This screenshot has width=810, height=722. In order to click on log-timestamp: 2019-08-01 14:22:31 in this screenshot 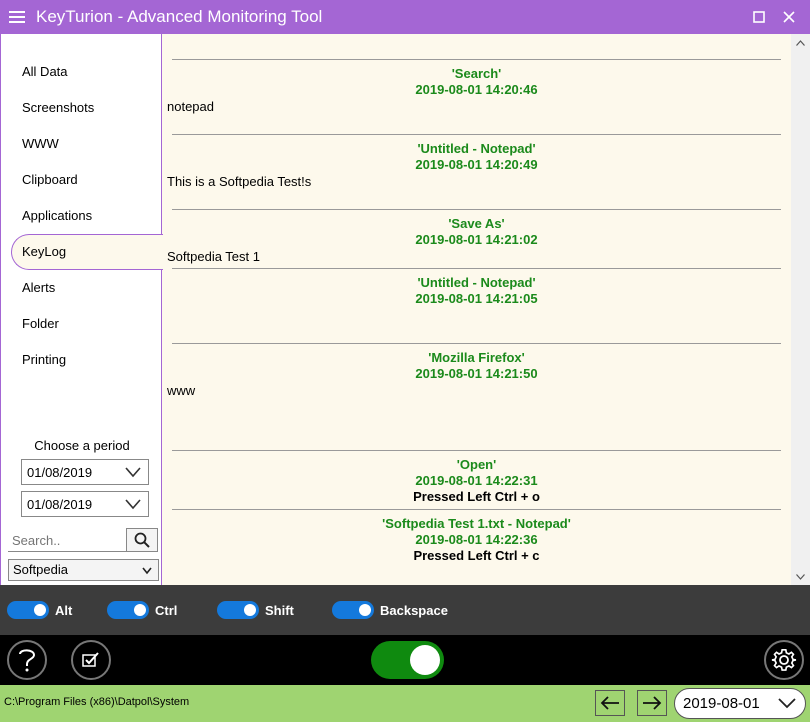, I will do `click(476, 480)`.